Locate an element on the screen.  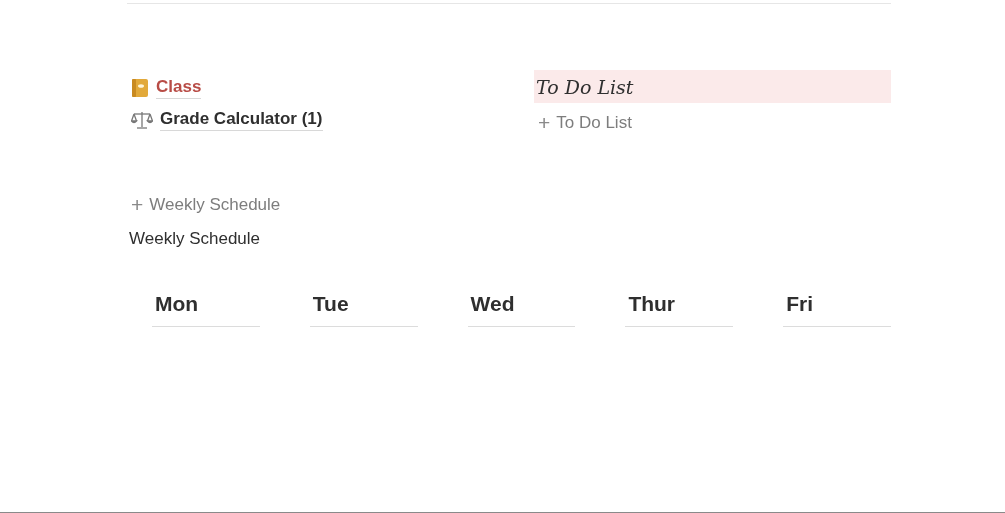
day-heading: Thur is located at coordinates (679, 309).